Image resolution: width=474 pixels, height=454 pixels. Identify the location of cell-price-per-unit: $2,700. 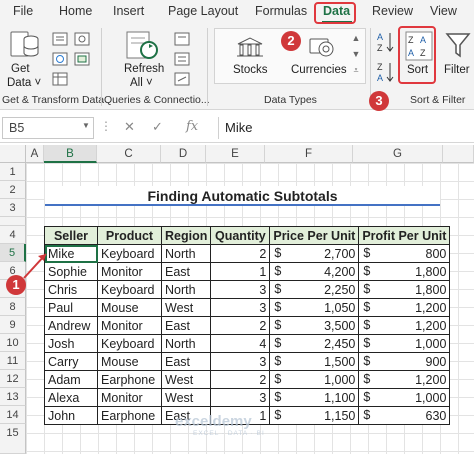
(314, 253).